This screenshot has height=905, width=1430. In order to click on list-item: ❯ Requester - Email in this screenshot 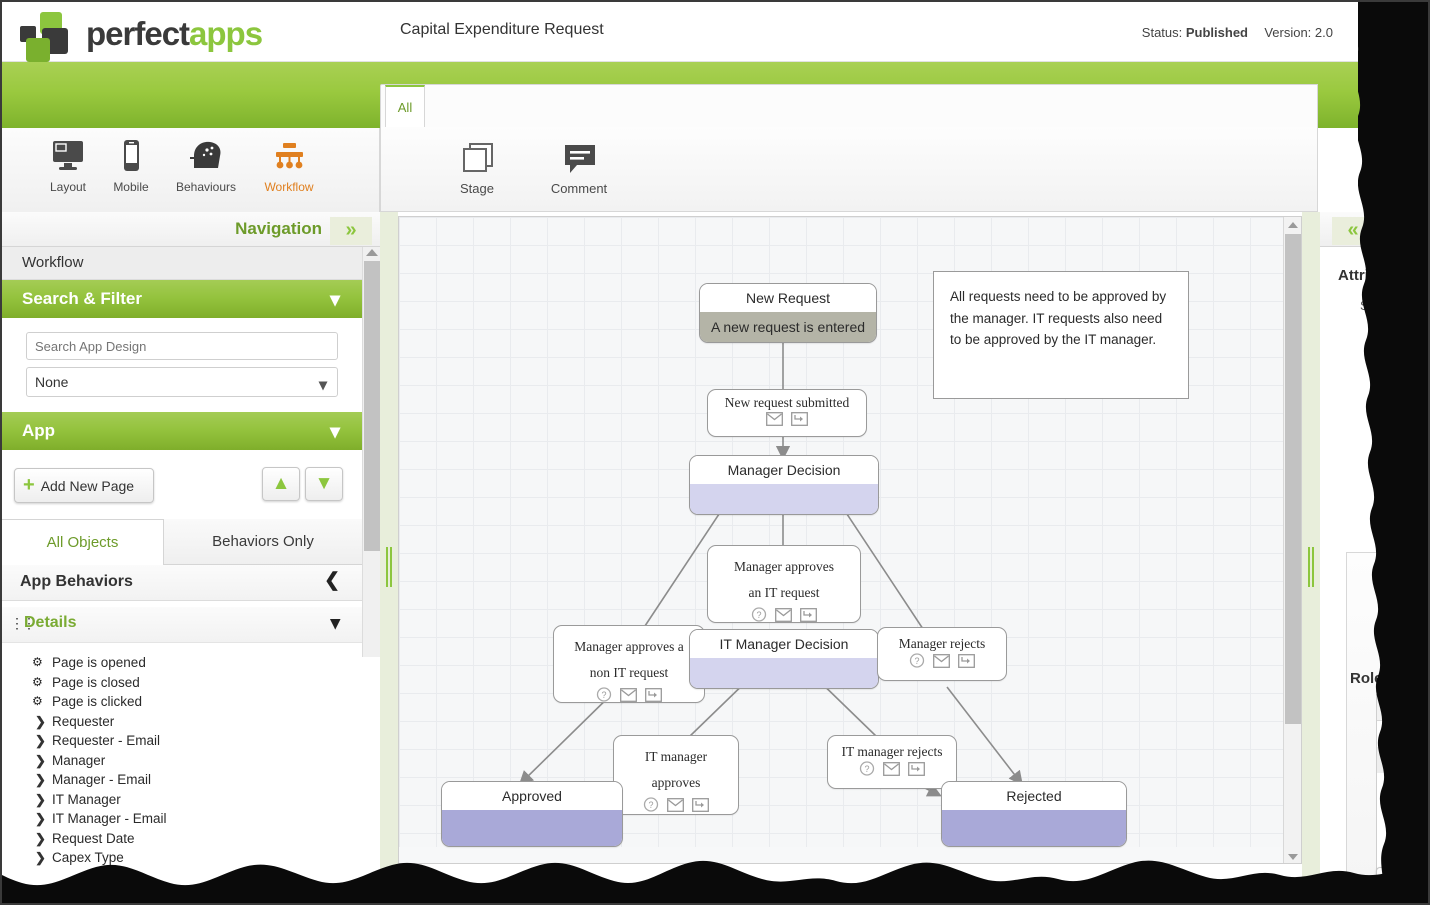, I will do `click(182, 743)`.